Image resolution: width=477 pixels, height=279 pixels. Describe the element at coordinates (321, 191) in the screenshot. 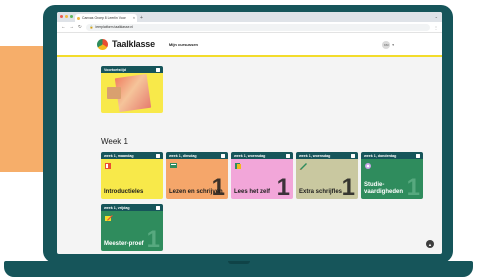

I see `card-title: Extra schrijfles` at that location.